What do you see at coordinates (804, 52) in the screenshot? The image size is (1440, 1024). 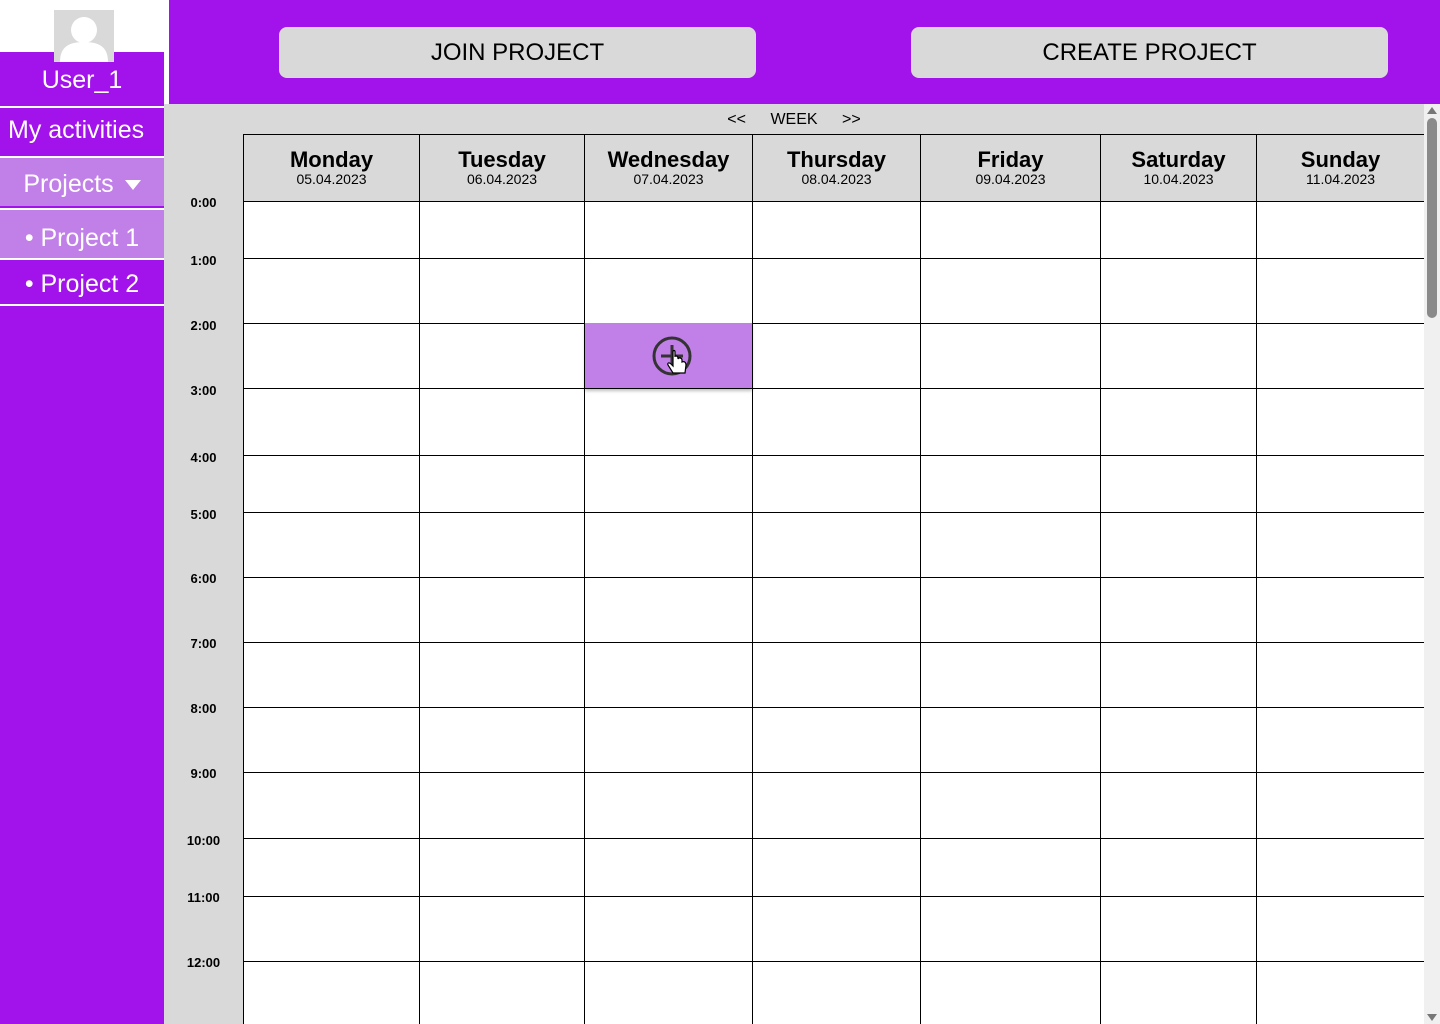 I see `header: JOIN PROJECT CREATE PROJECT` at bounding box center [804, 52].